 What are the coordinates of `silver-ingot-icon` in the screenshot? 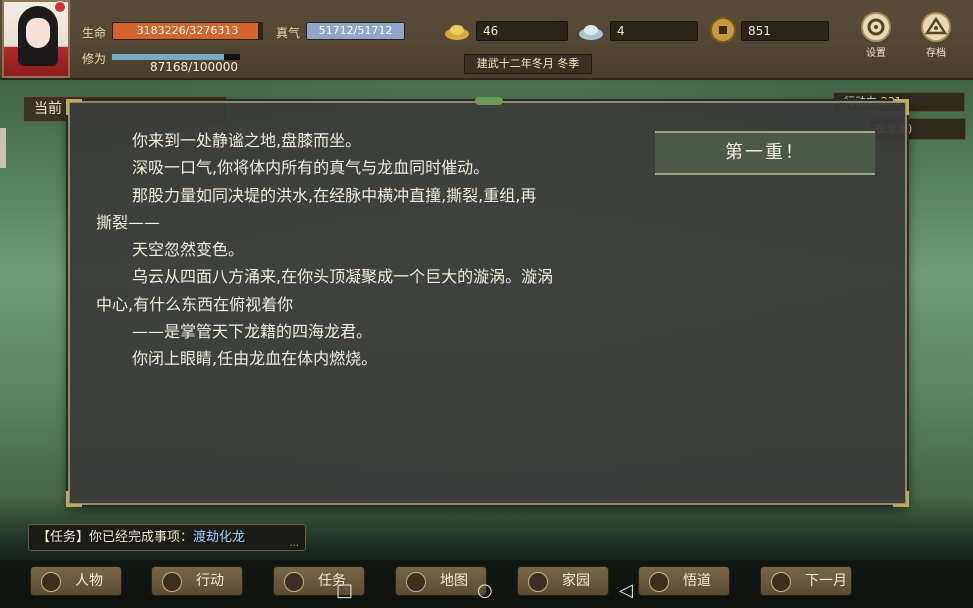 It's located at (591, 31).